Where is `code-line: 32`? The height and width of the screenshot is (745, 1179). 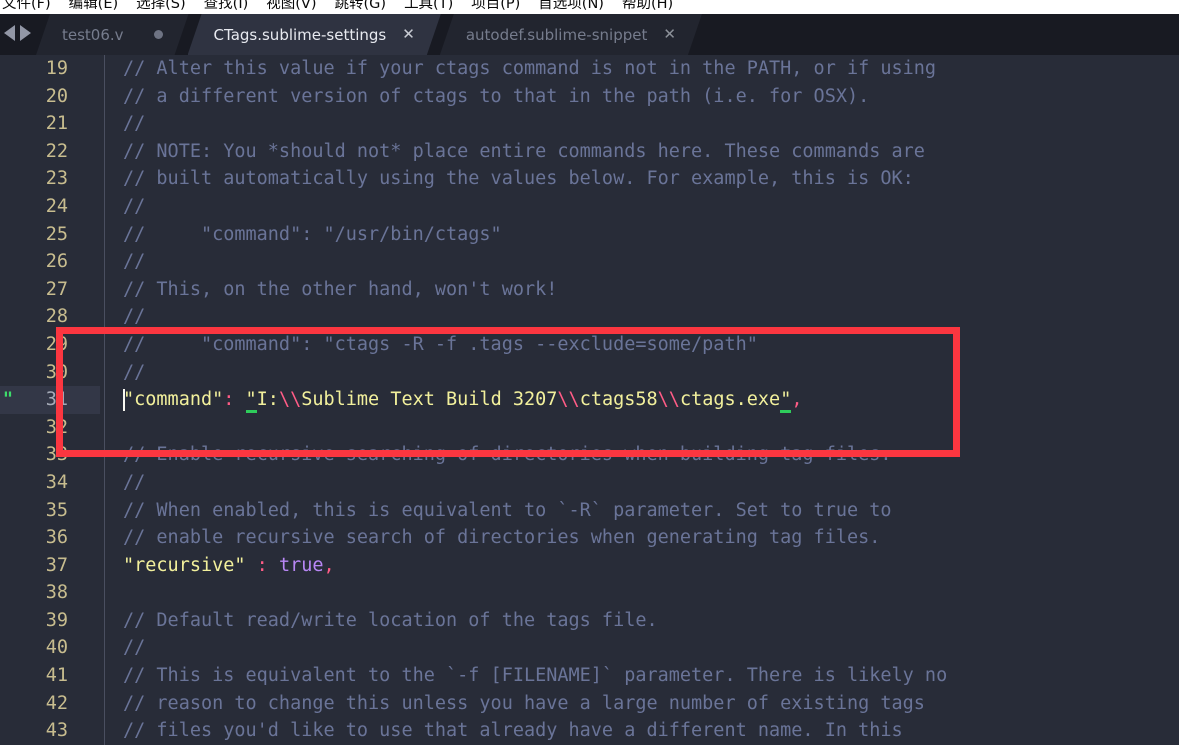
code-line: 32 is located at coordinates (589, 427).